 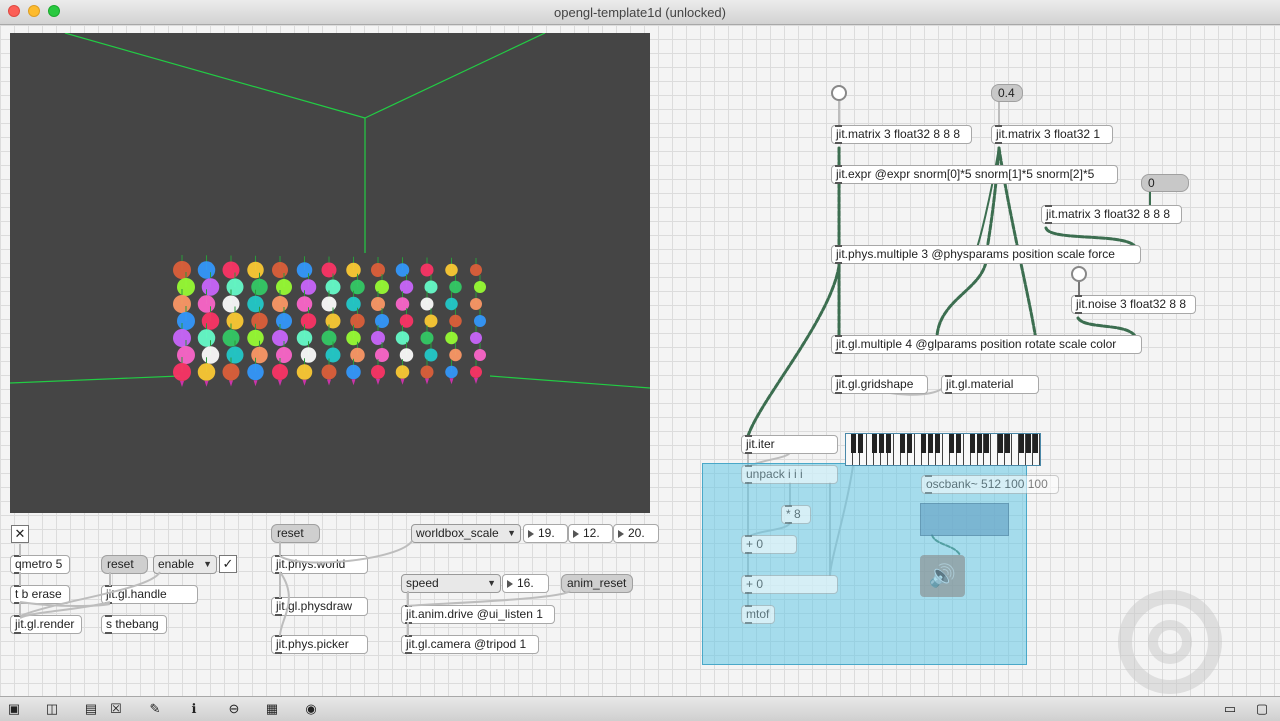 I want to click on worldbox-z-number: 20., so click(x=636, y=533).